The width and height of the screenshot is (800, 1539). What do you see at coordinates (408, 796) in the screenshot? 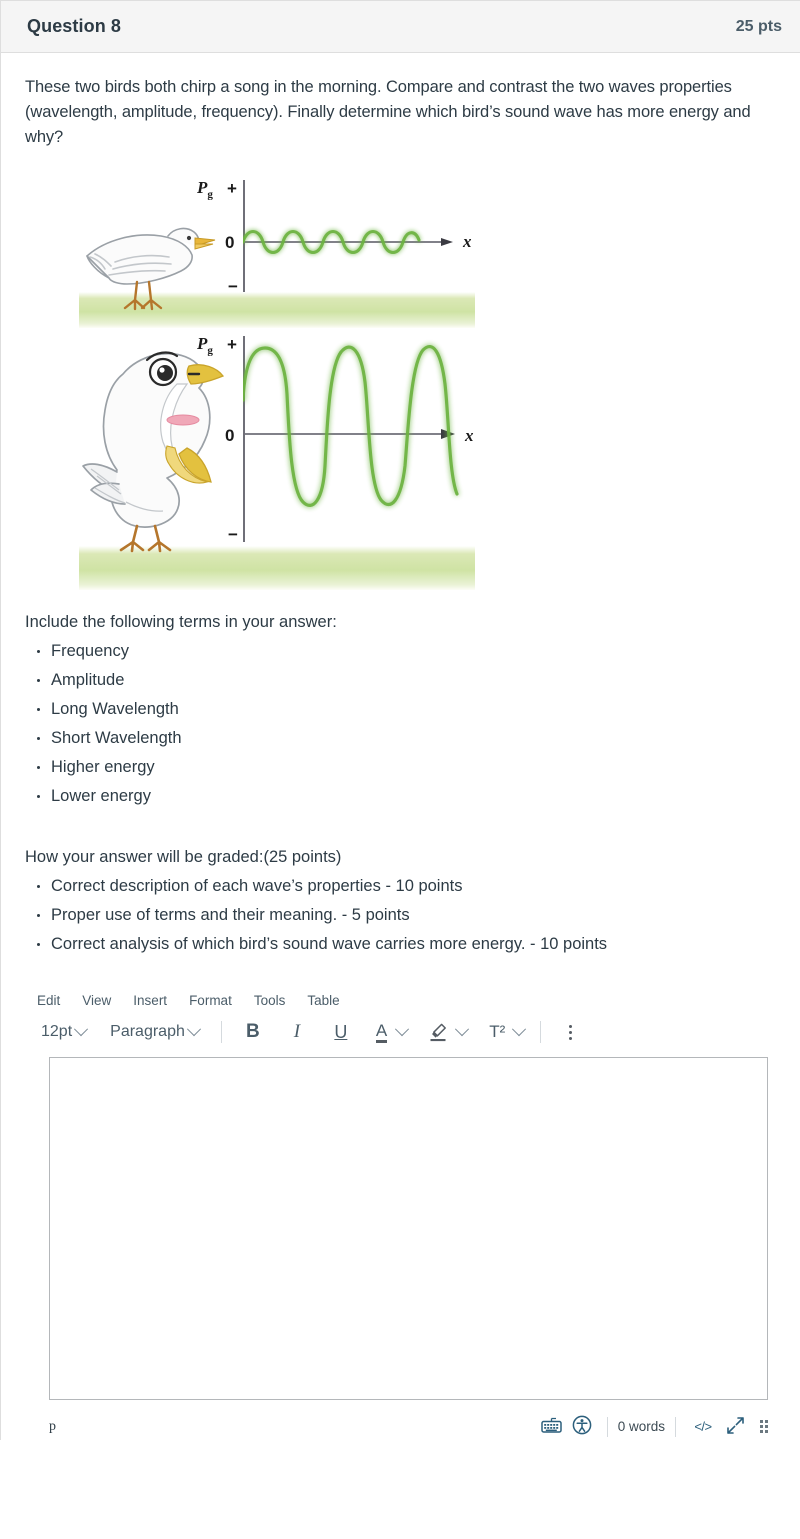
I see `list-item: Lower energy` at bounding box center [408, 796].